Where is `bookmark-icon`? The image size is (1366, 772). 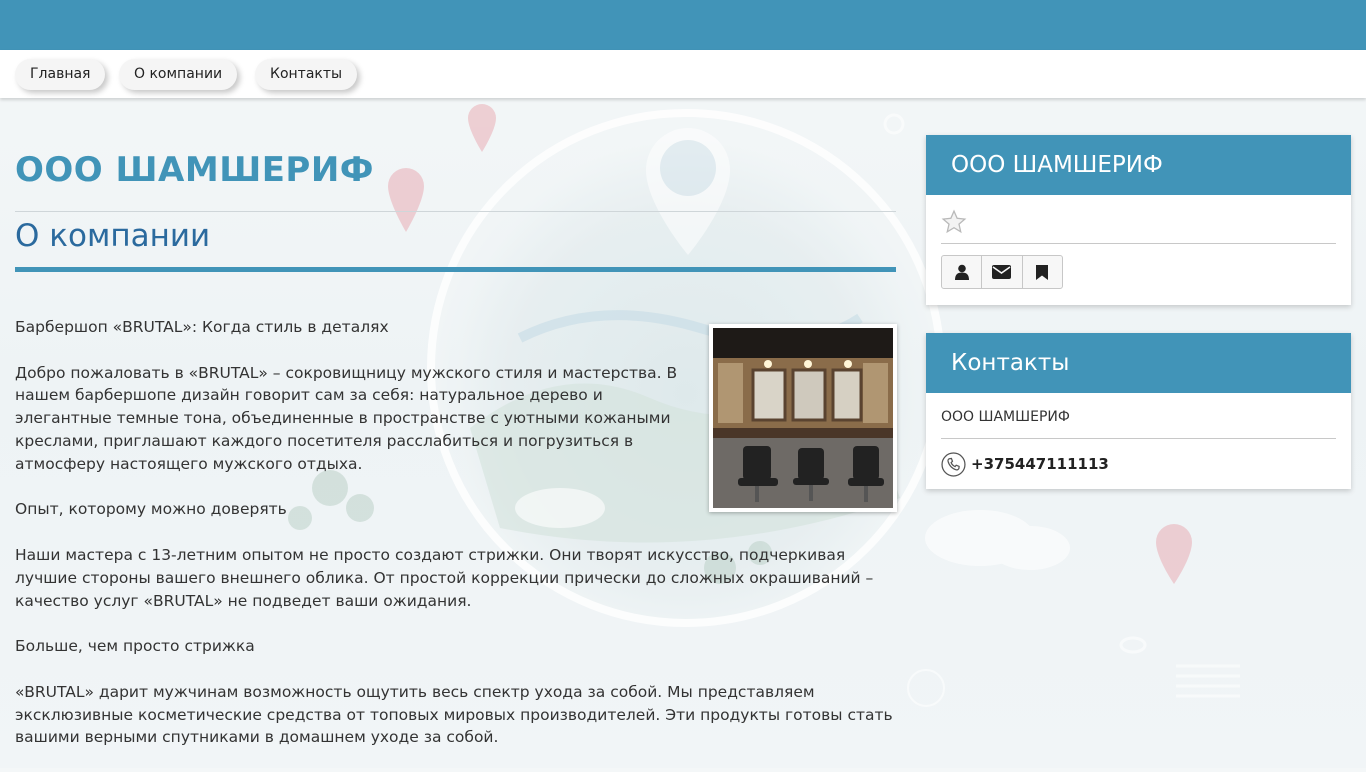
bookmark-icon is located at coordinates (1042, 272).